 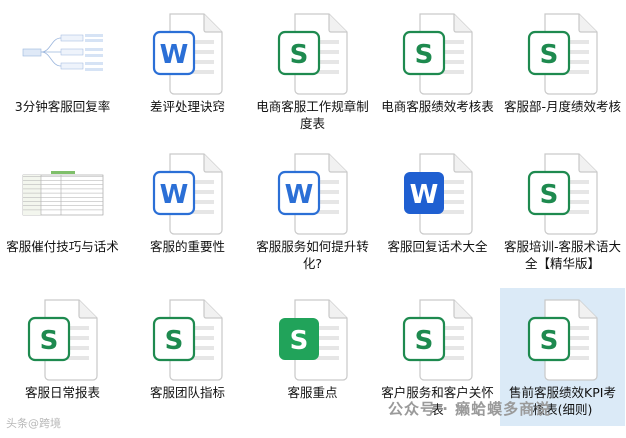 I want to click on mindmap-thumbnail, so click(x=62, y=53).